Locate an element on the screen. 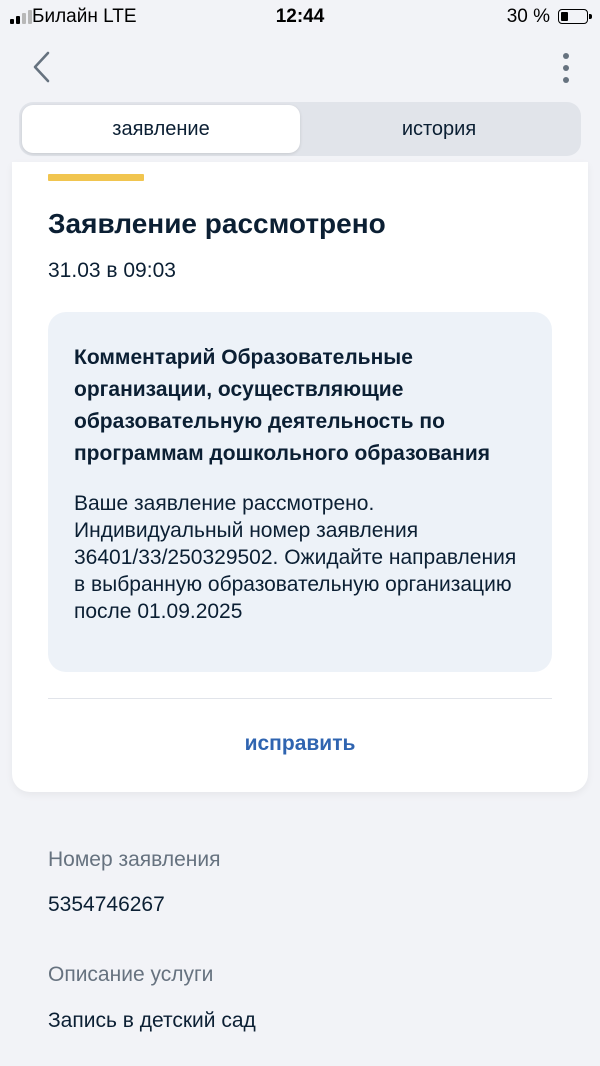 This screenshot has height=1066, width=600. more-vertical-icon is located at coordinates (566, 56).